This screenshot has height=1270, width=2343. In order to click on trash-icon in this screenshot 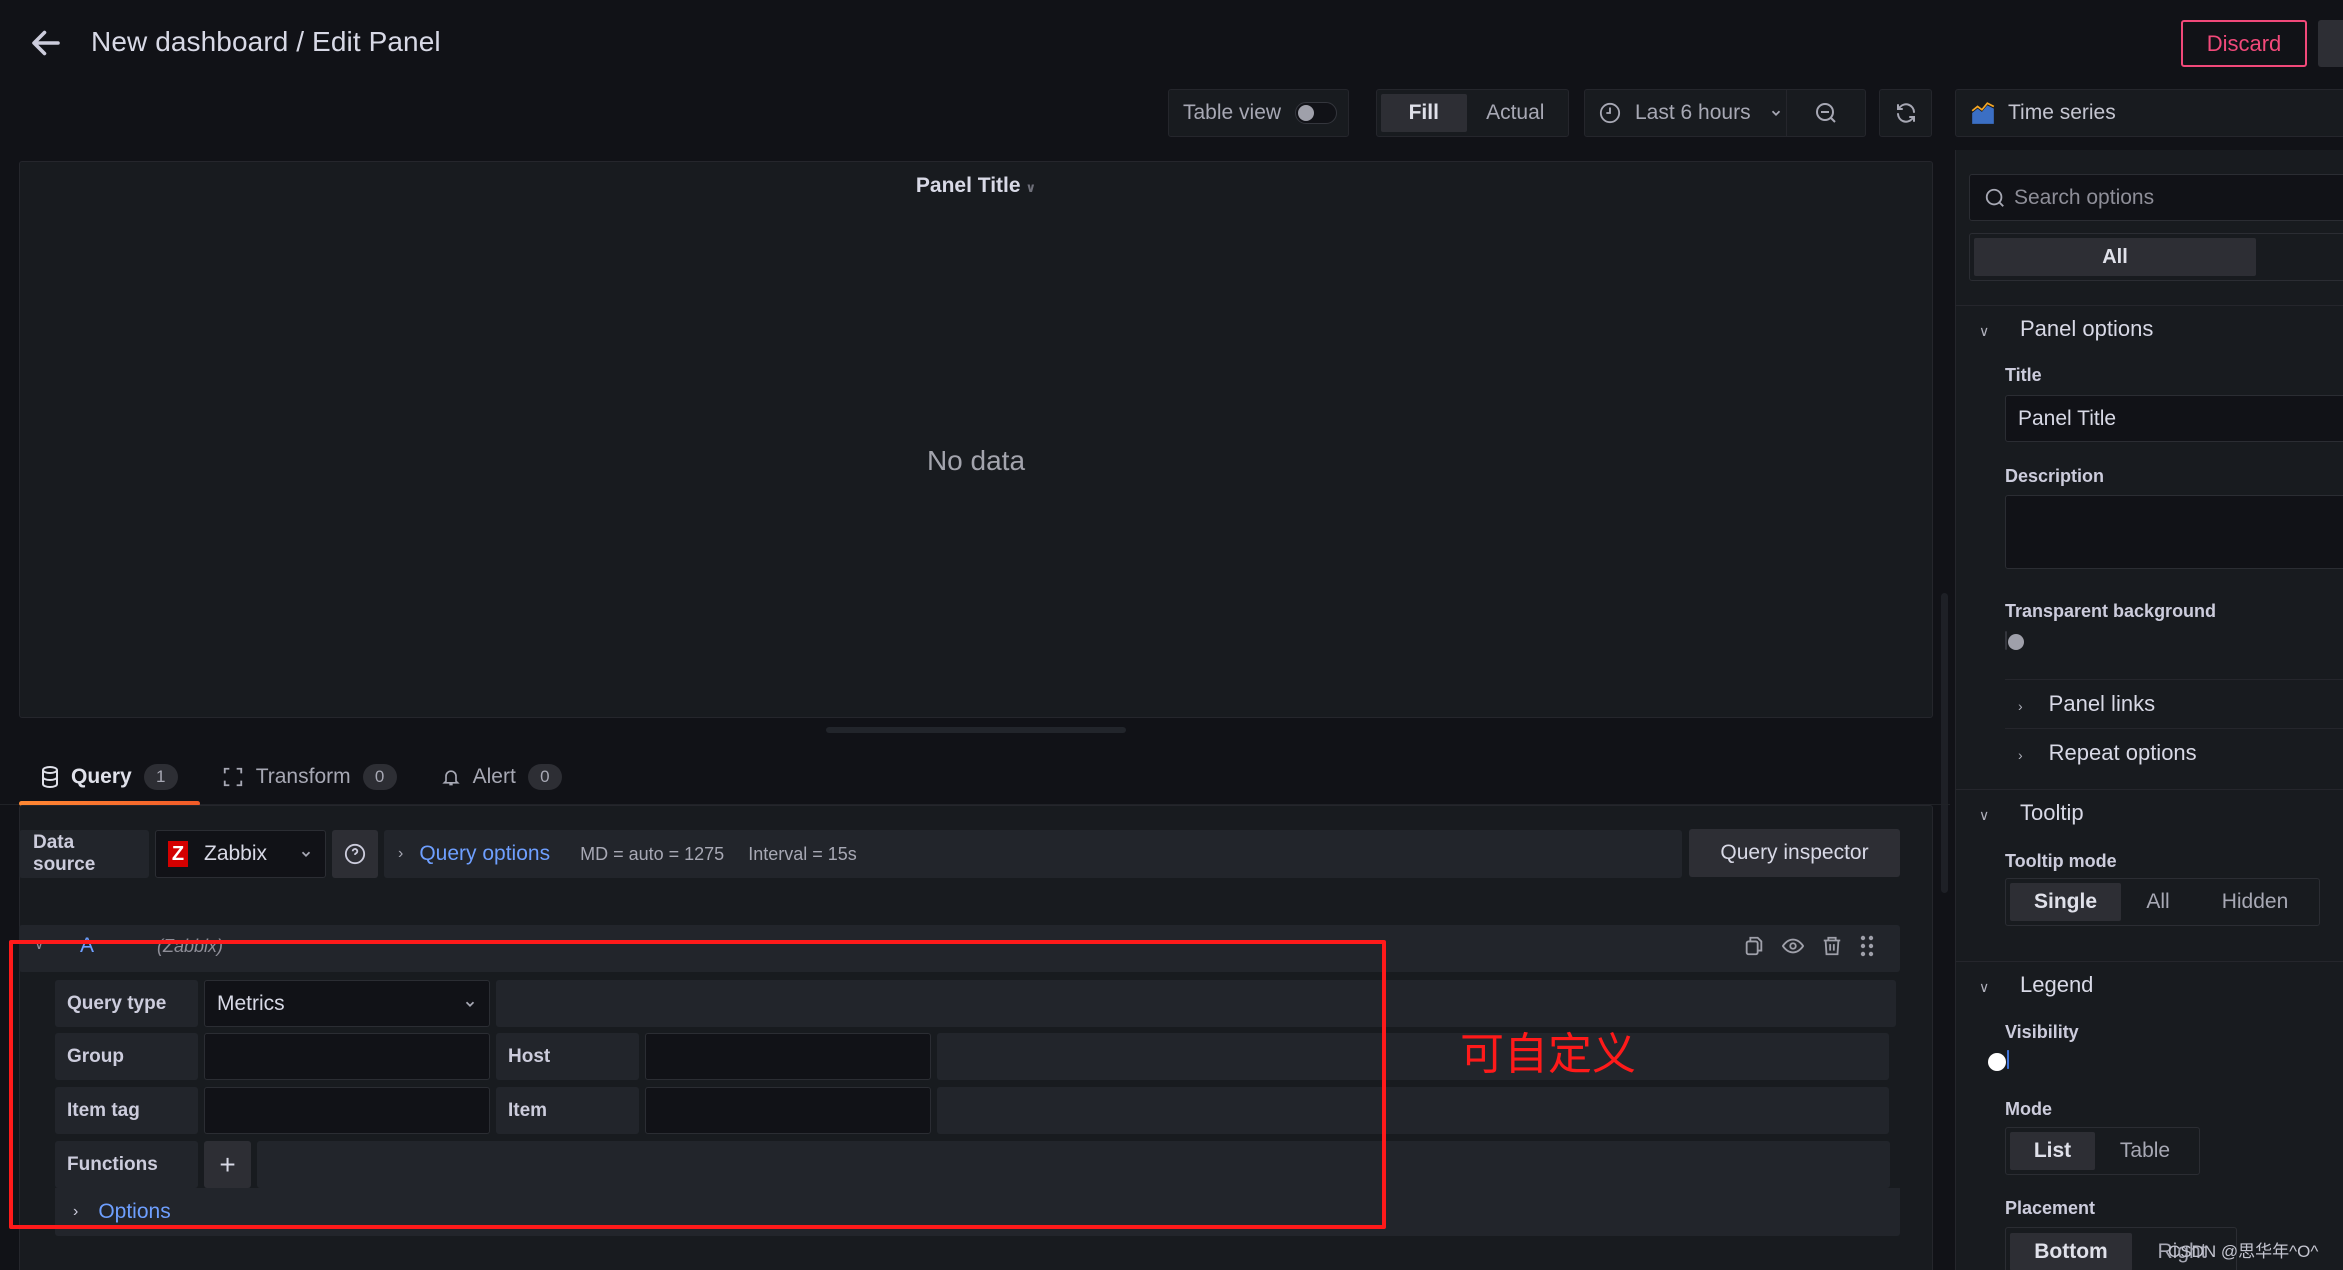, I will do `click(1832, 946)`.